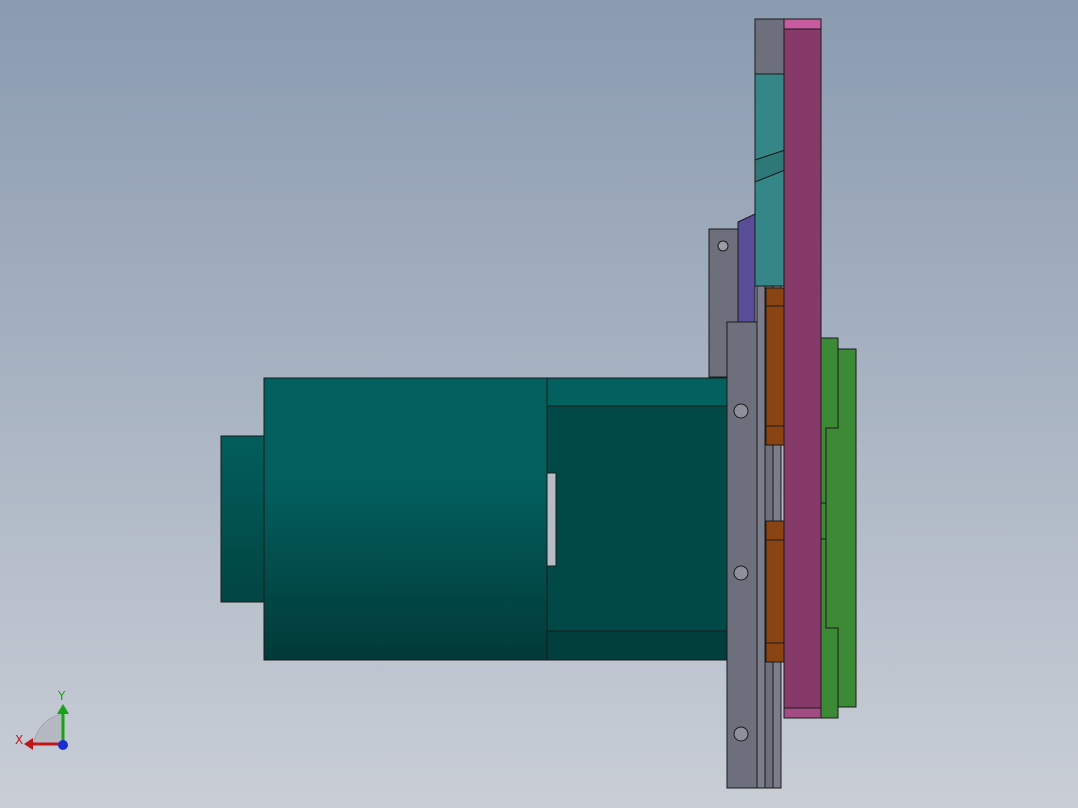  What do you see at coordinates (637, 645) in the screenshot?
I see `flange-bottom-band` at bounding box center [637, 645].